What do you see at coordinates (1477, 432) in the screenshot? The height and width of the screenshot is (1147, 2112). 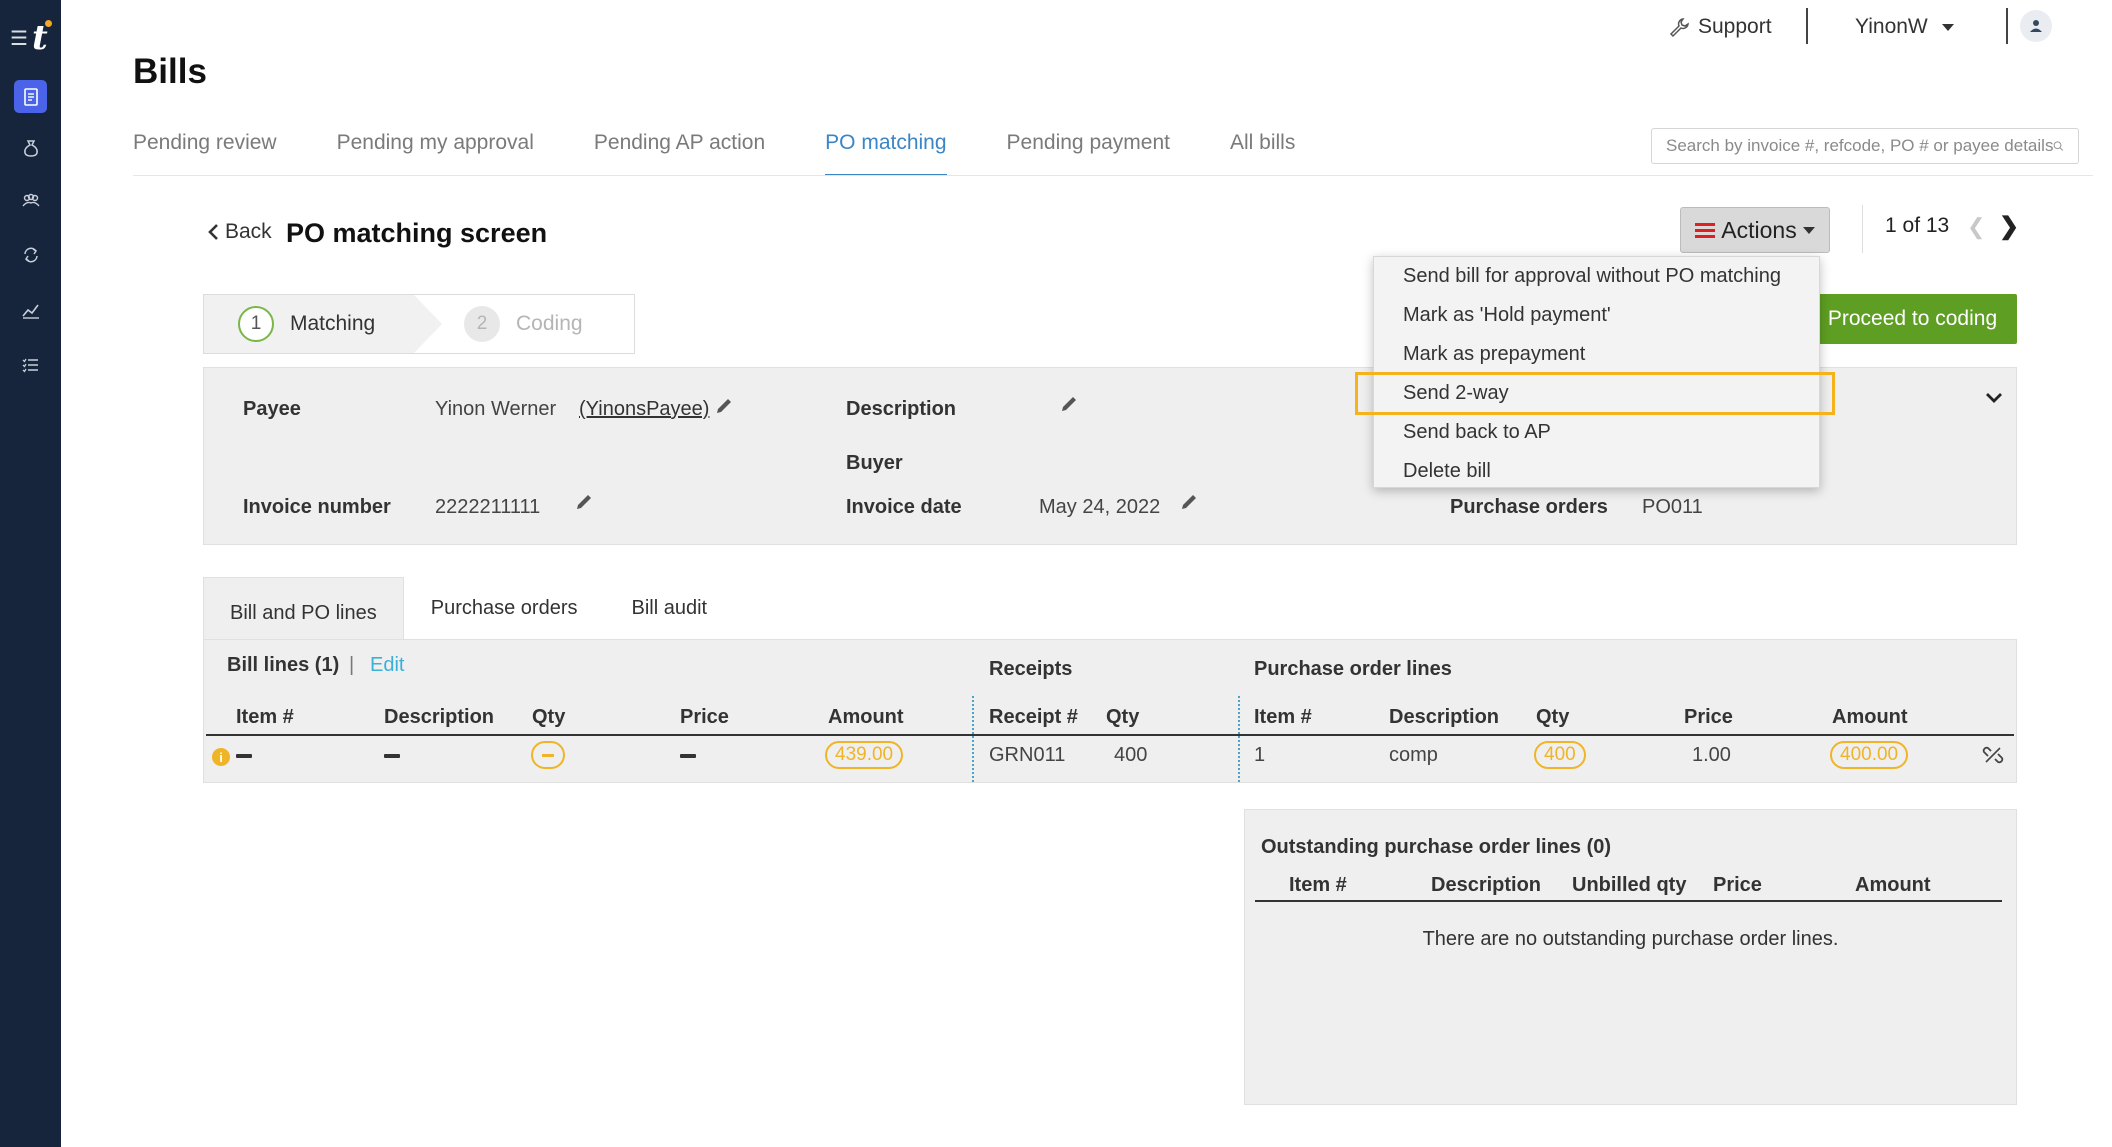 I see `menu-item-send-back-to-ap: Send back to AP` at bounding box center [1477, 432].